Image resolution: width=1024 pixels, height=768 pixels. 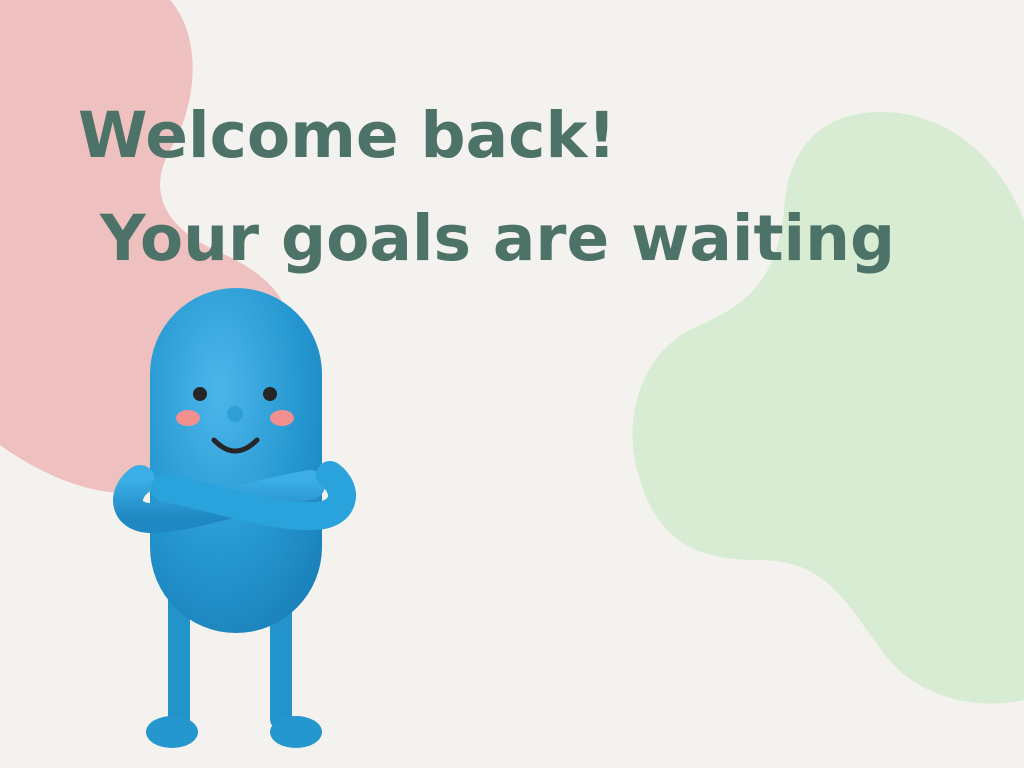 I want to click on headline-line-1: Welcome back!, so click(x=347, y=135).